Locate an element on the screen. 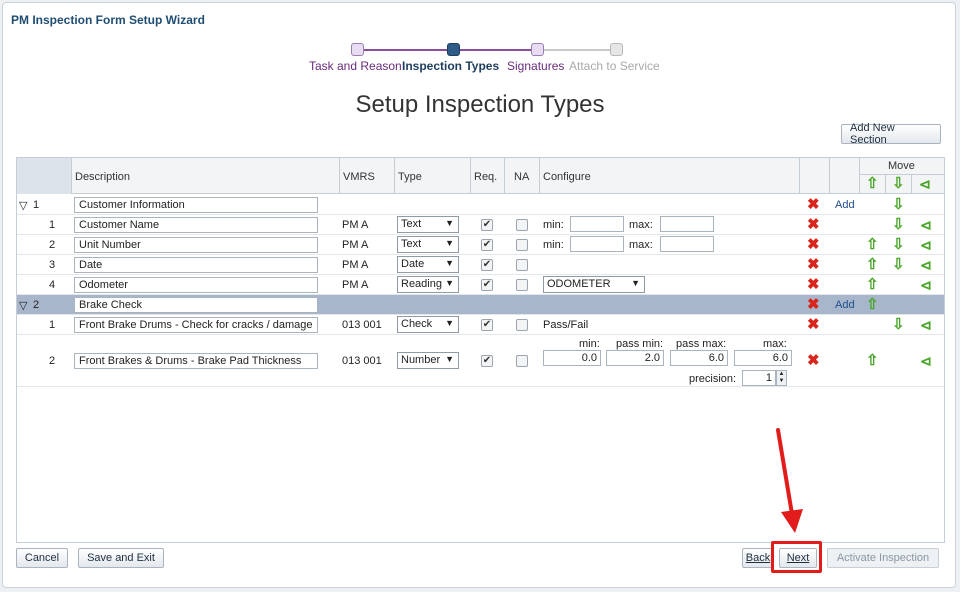  move-down-header-icon: ⇩ is located at coordinates (898, 183).